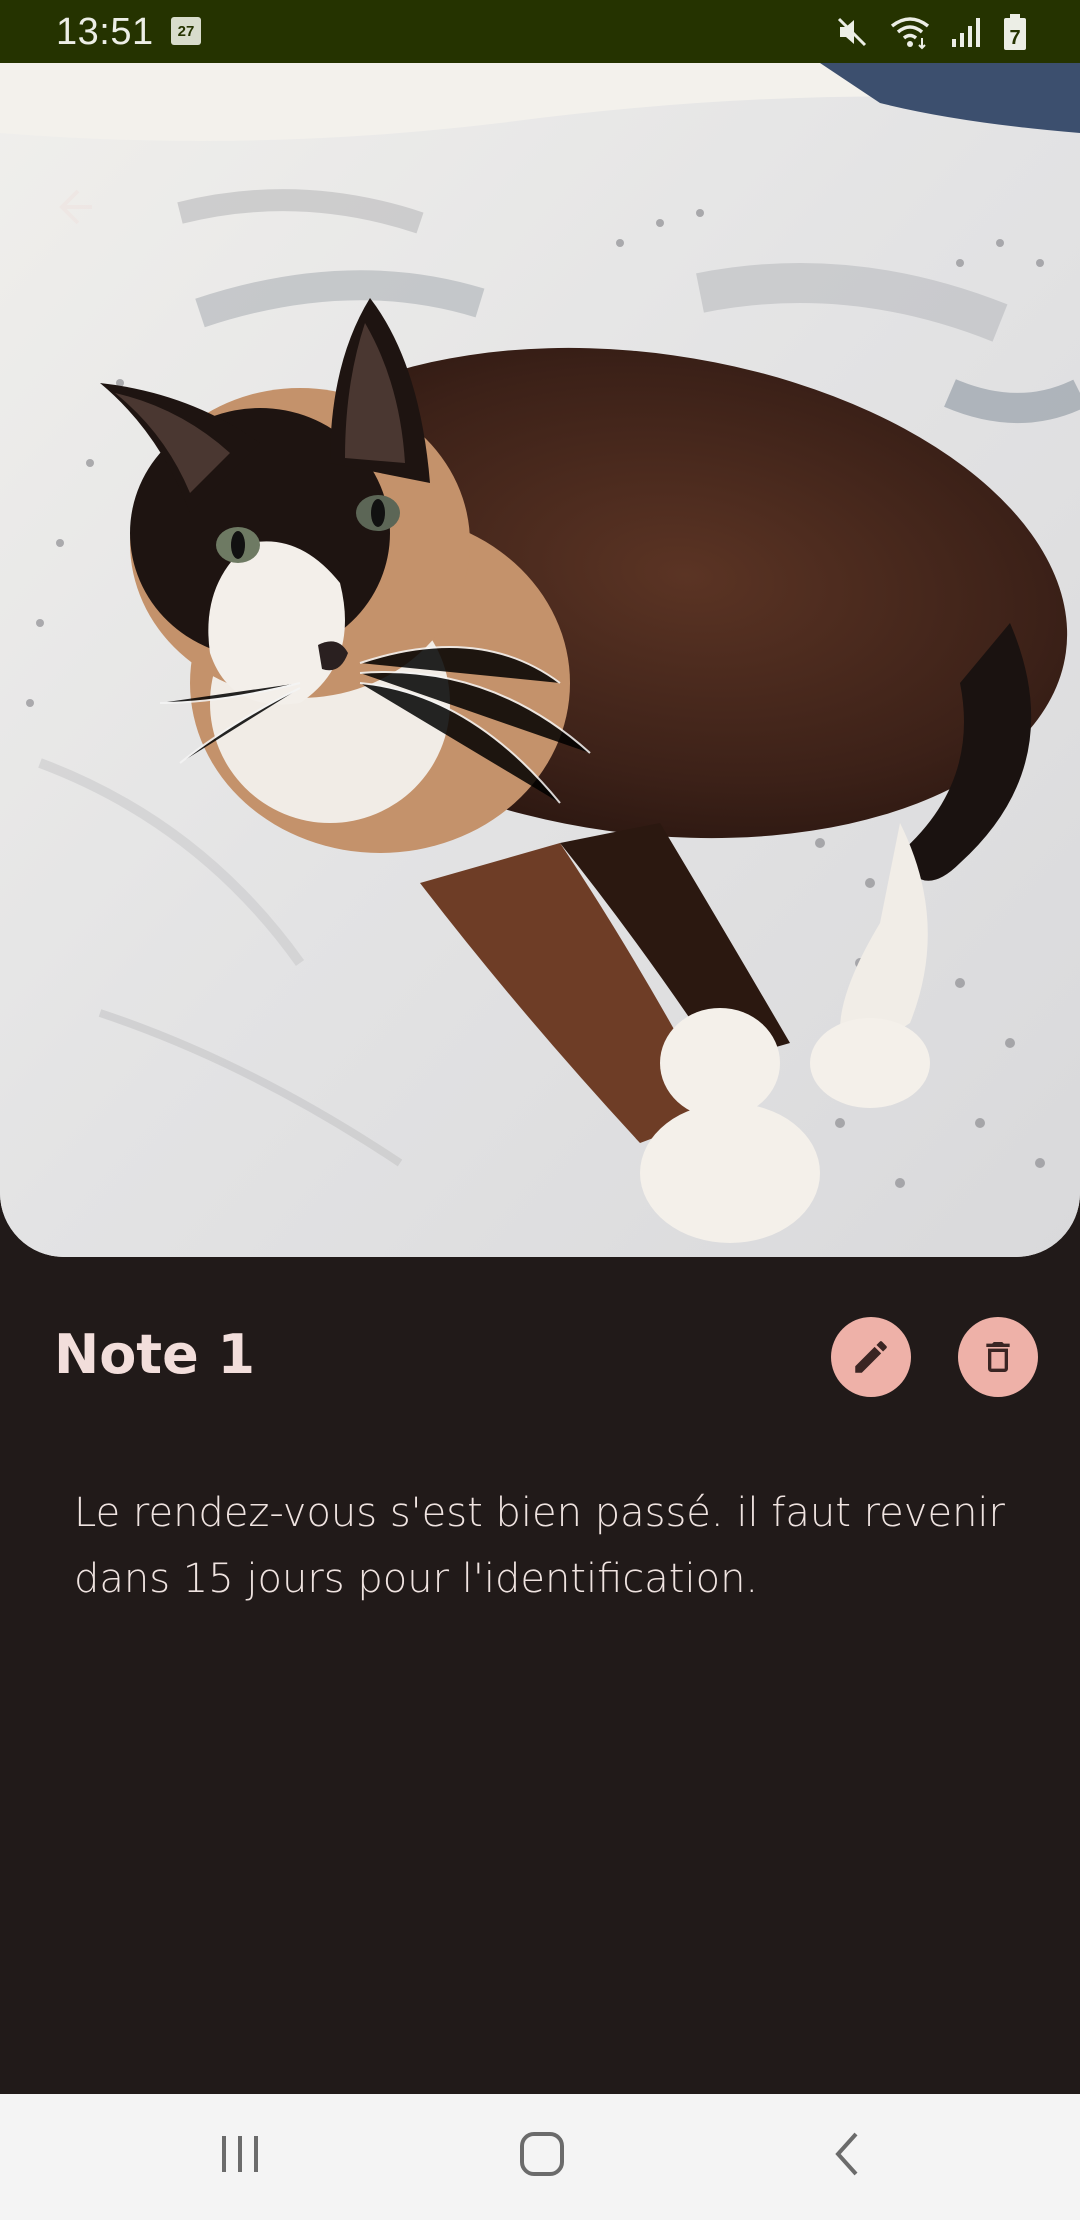  I want to click on status-time: 13:51, so click(105, 32).